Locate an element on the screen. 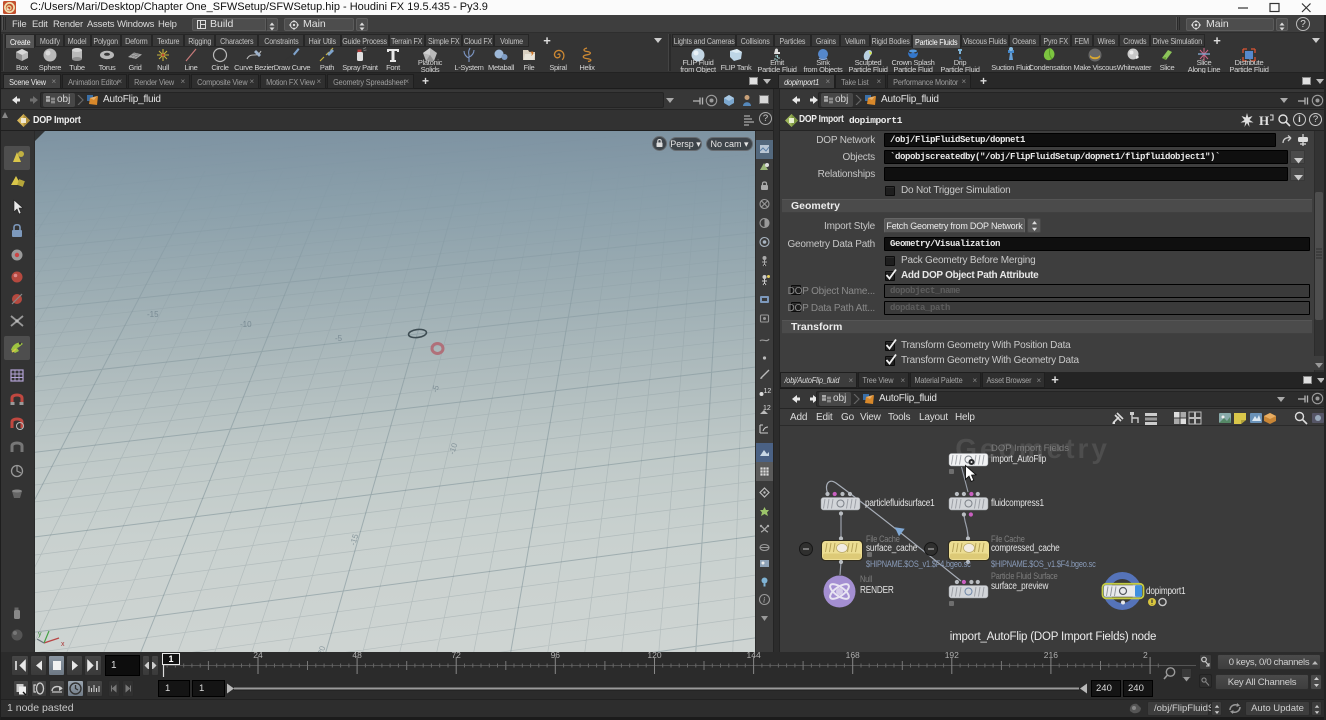  svg-text: H is located at coordinates (1264, 120).